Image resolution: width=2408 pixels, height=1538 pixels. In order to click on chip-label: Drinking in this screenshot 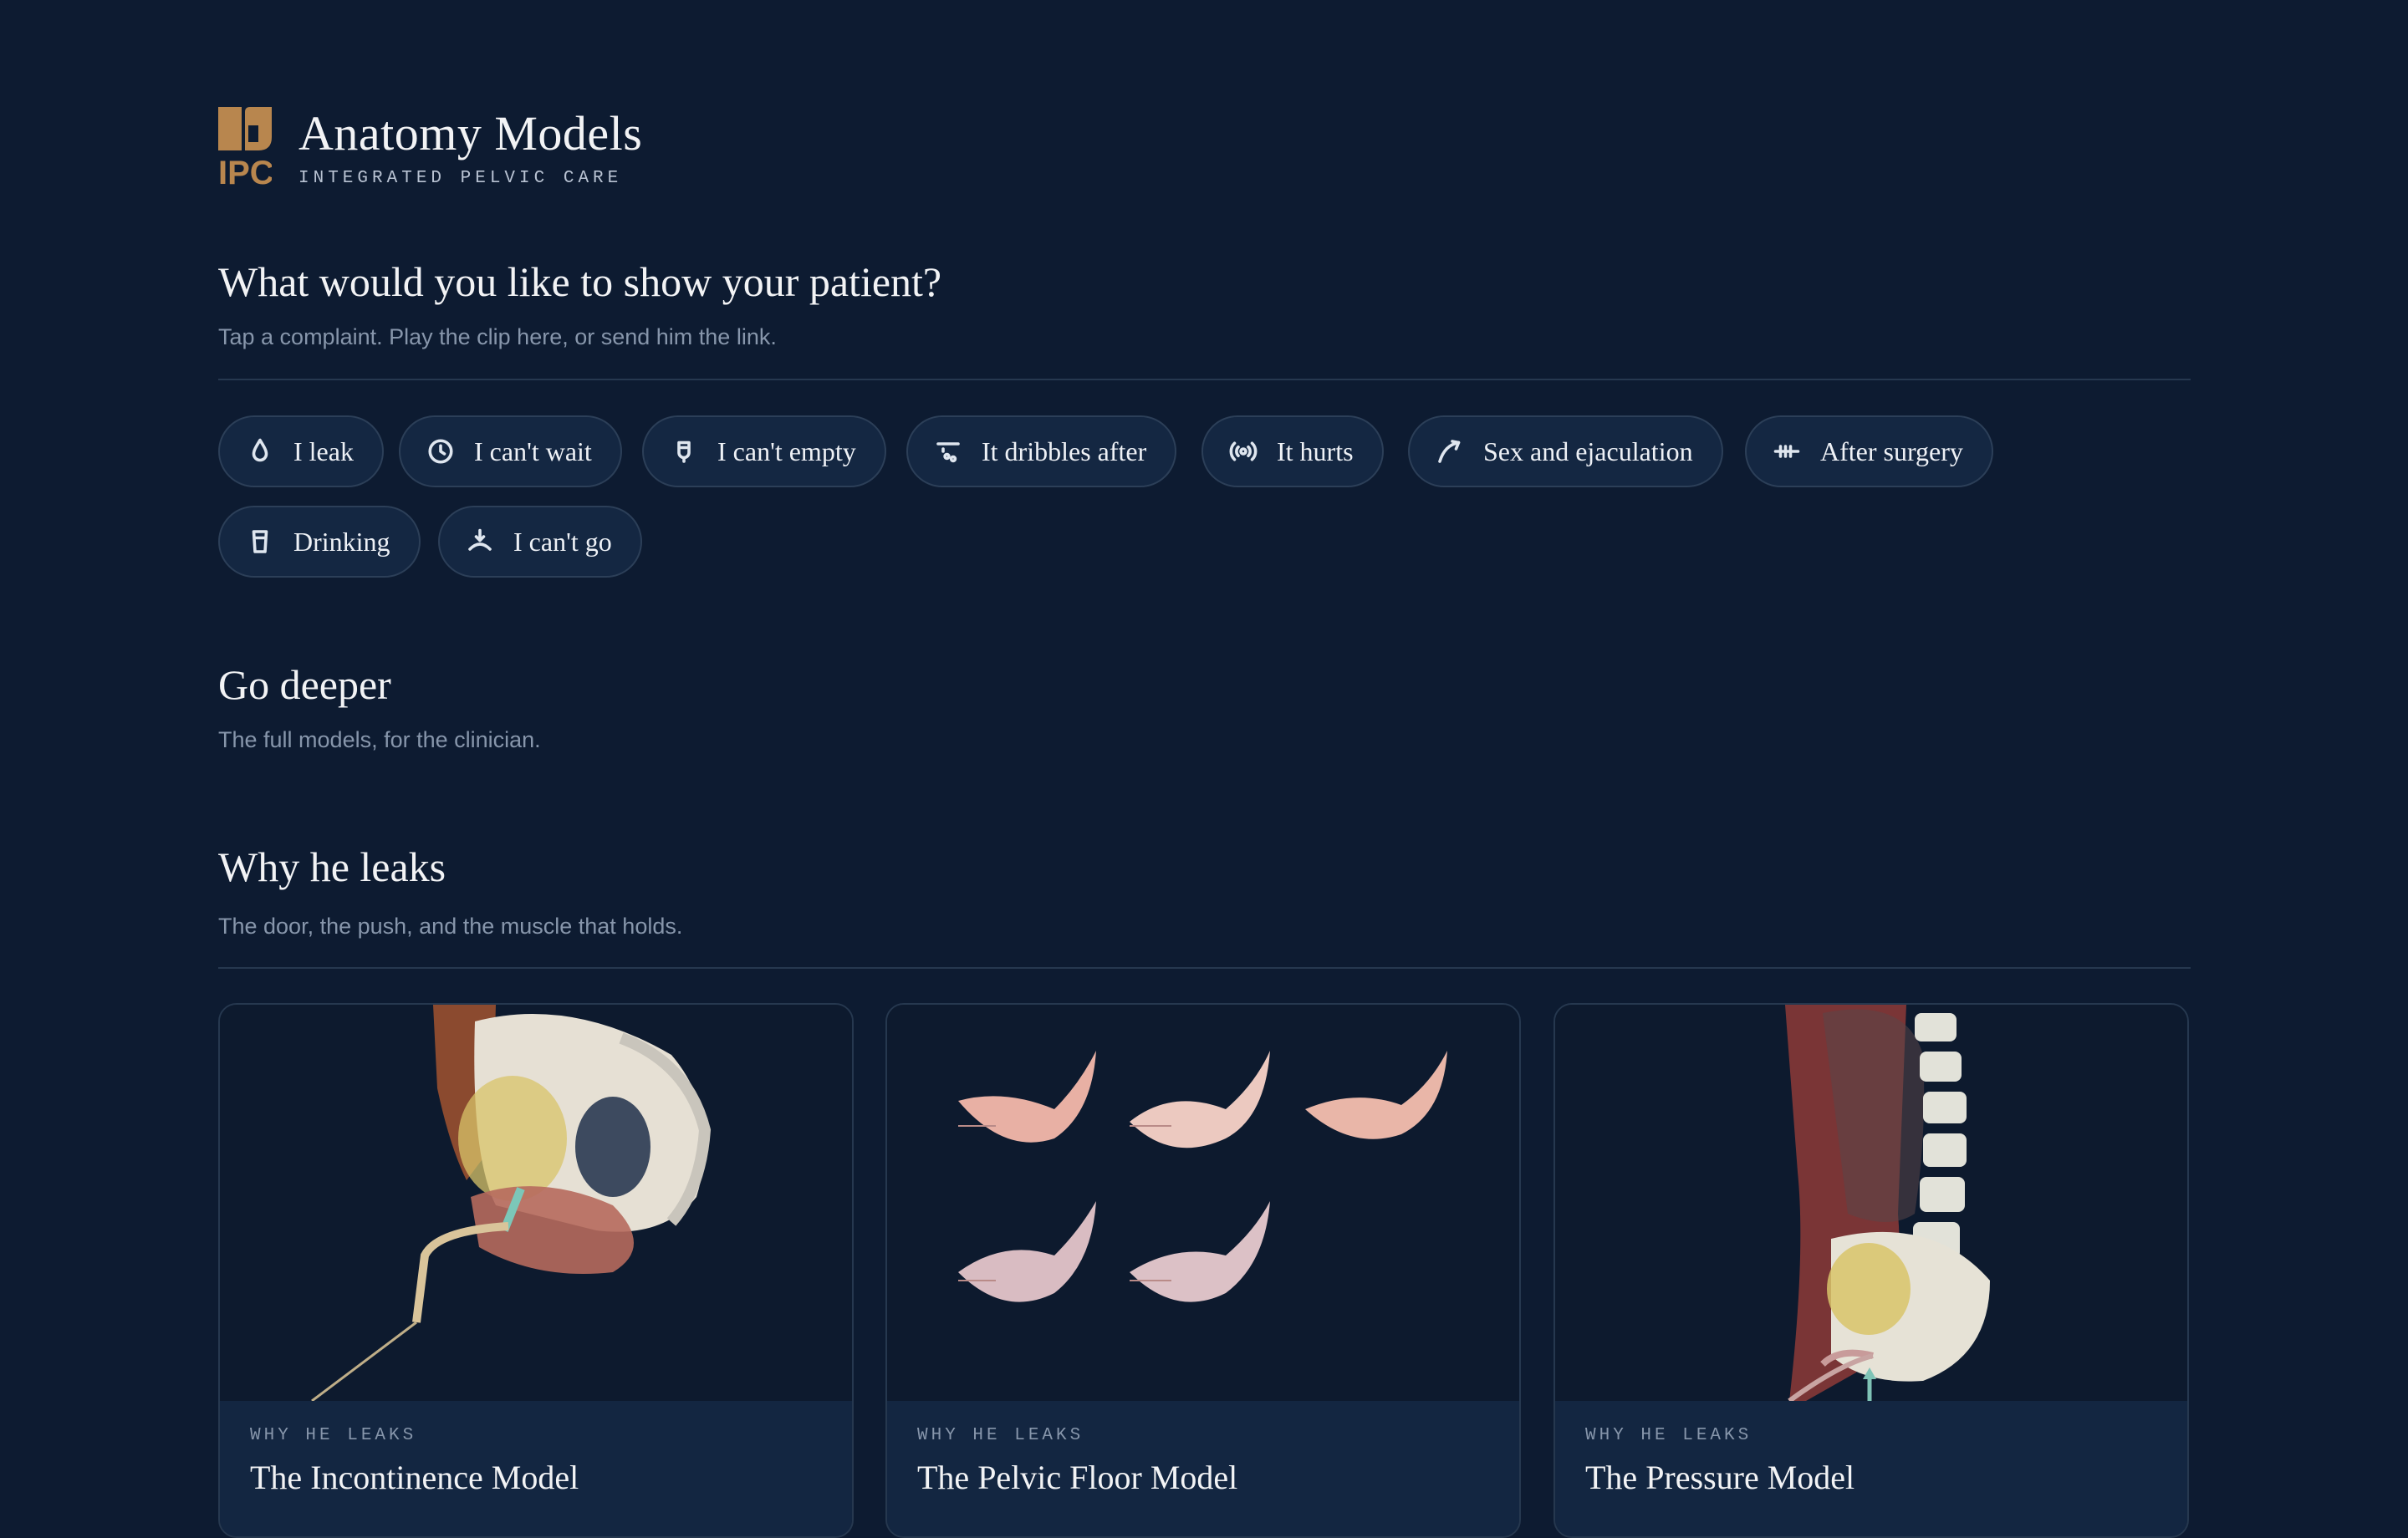, I will do `click(341, 541)`.